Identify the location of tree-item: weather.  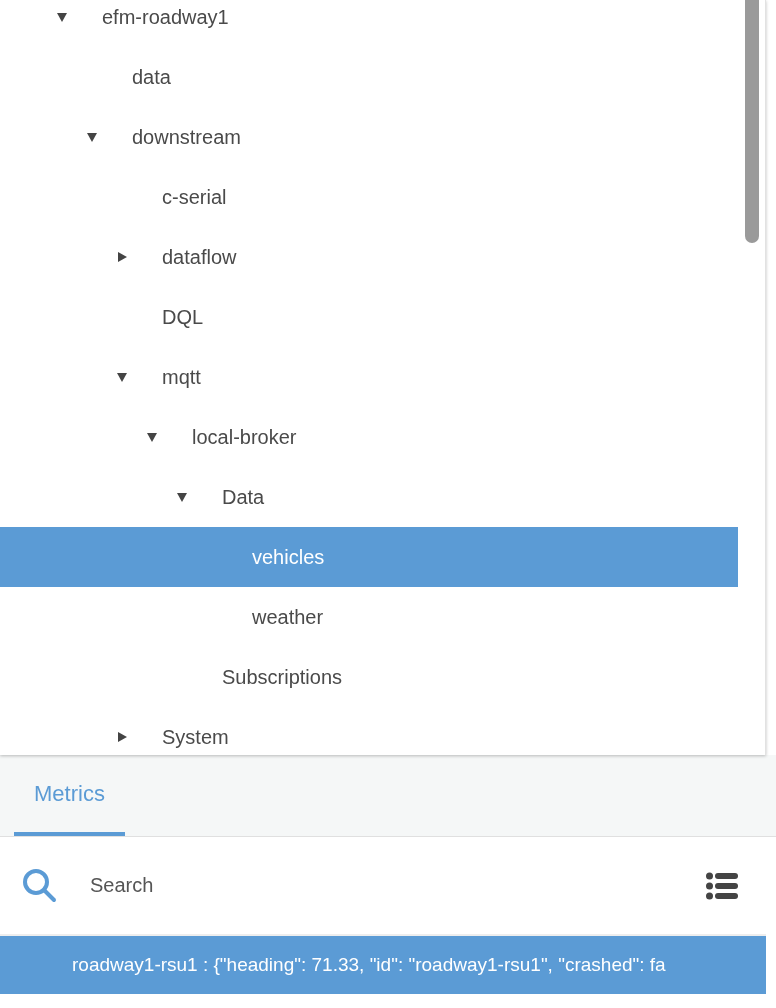
(369, 617).